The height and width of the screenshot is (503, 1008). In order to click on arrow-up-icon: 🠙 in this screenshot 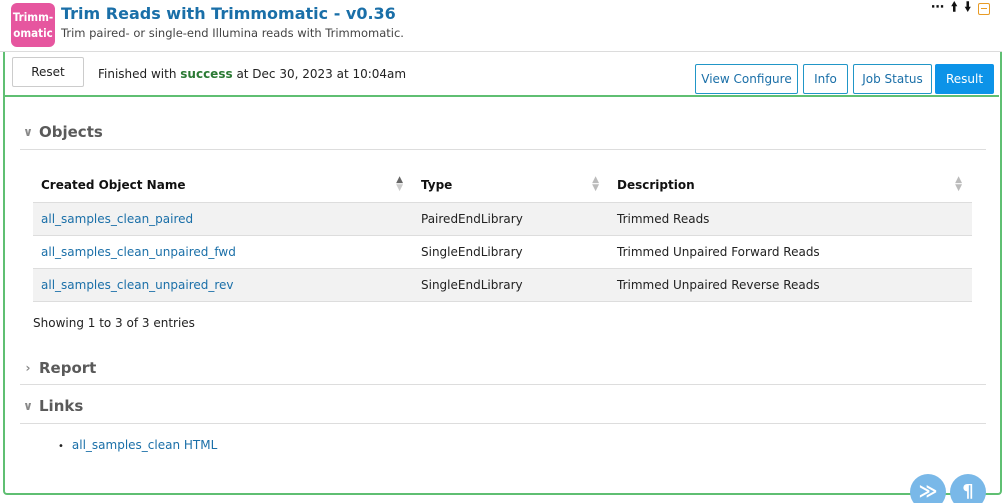, I will do `click(954, 8)`.